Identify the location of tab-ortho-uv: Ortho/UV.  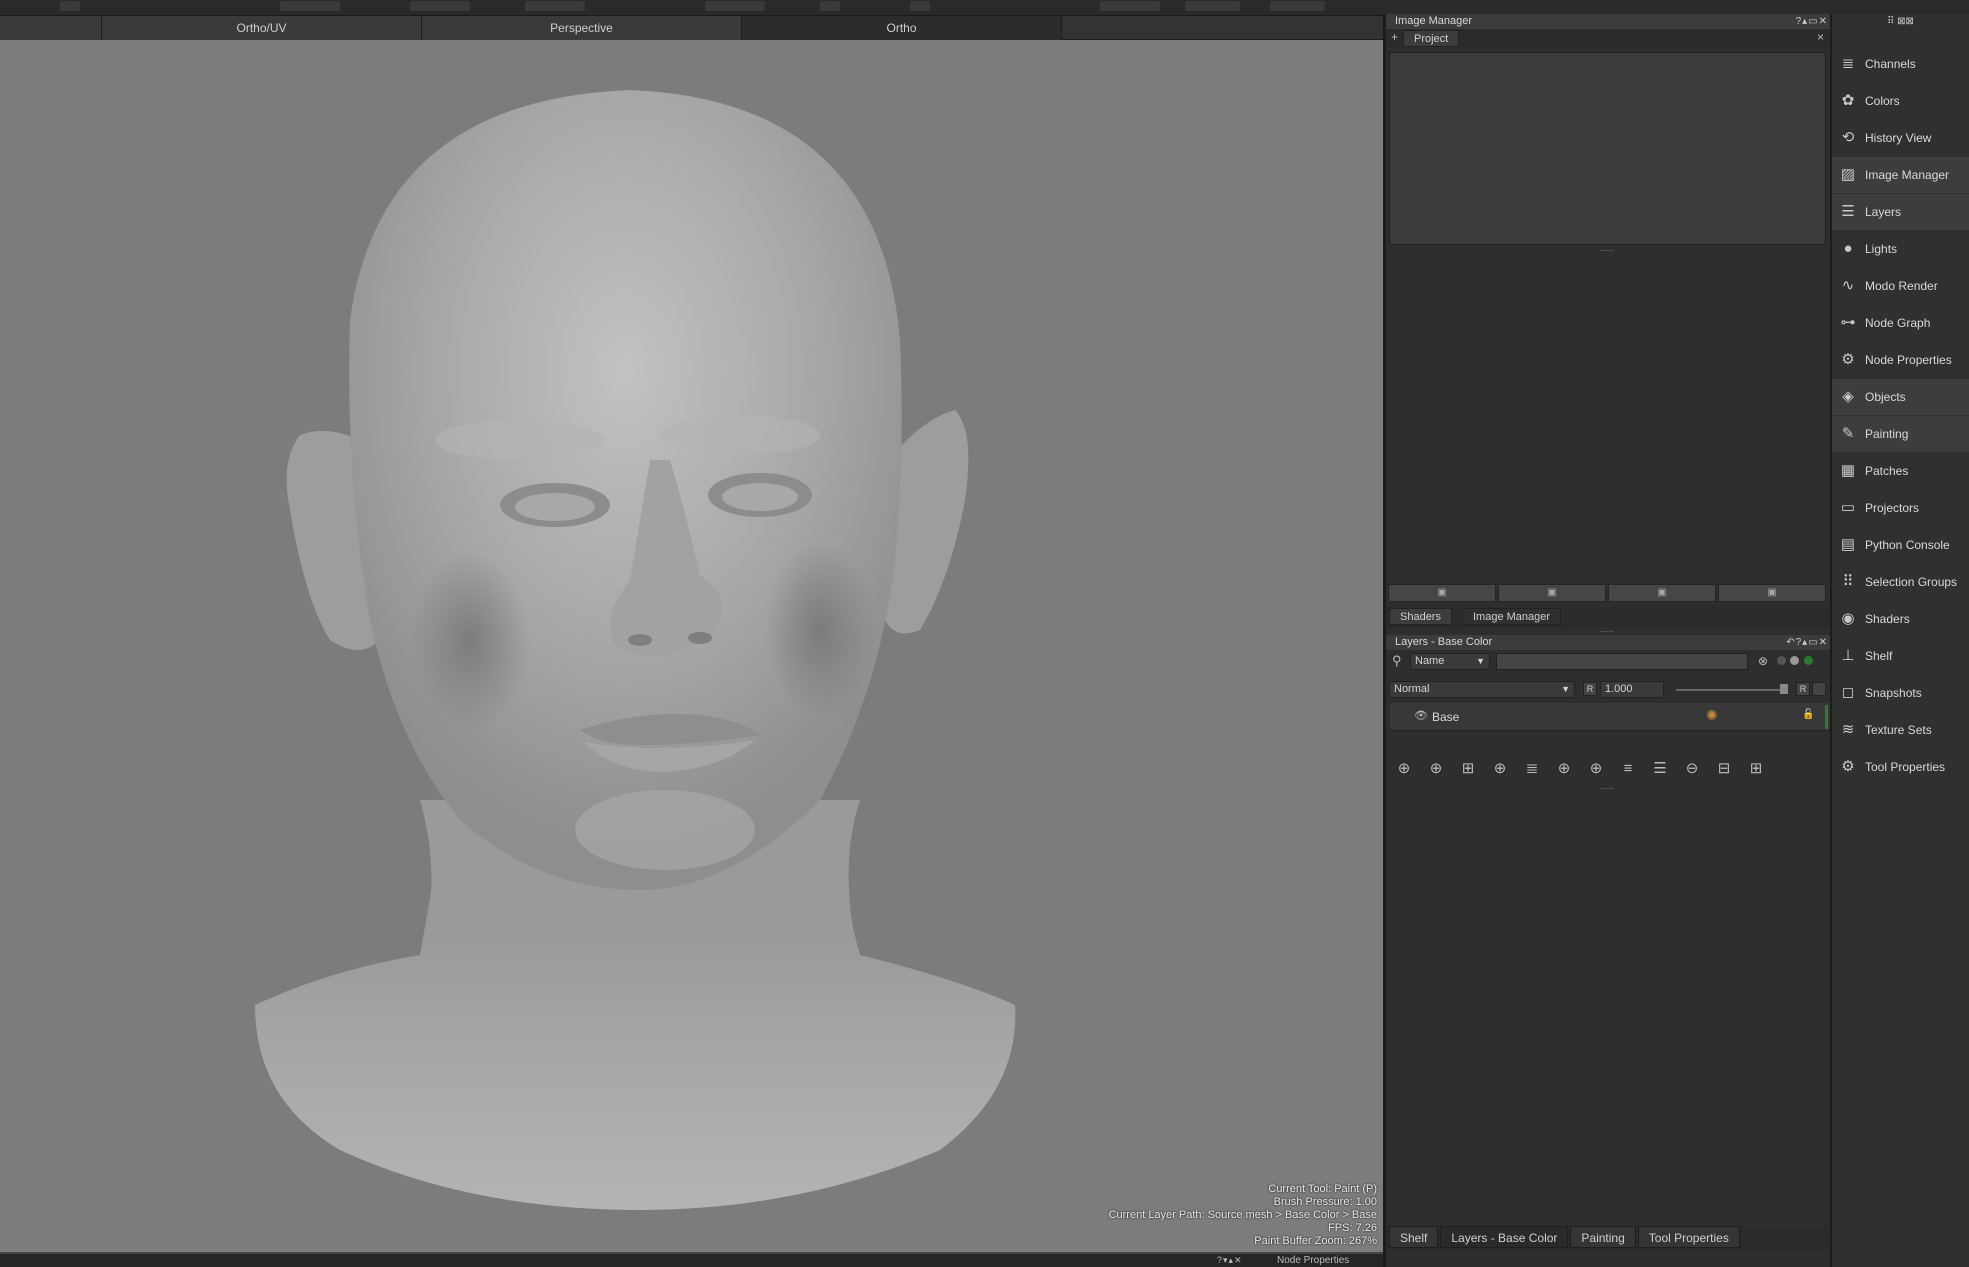
(262, 28).